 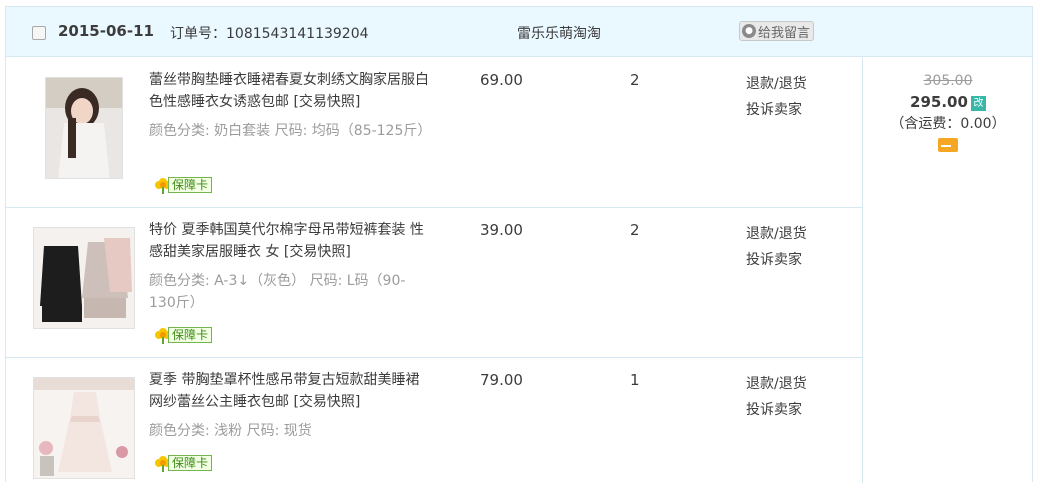 What do you see at coordinates (978, 103) in the screenshot?
I see `price-changed-icon: 改` at bounding box center [978, 103].